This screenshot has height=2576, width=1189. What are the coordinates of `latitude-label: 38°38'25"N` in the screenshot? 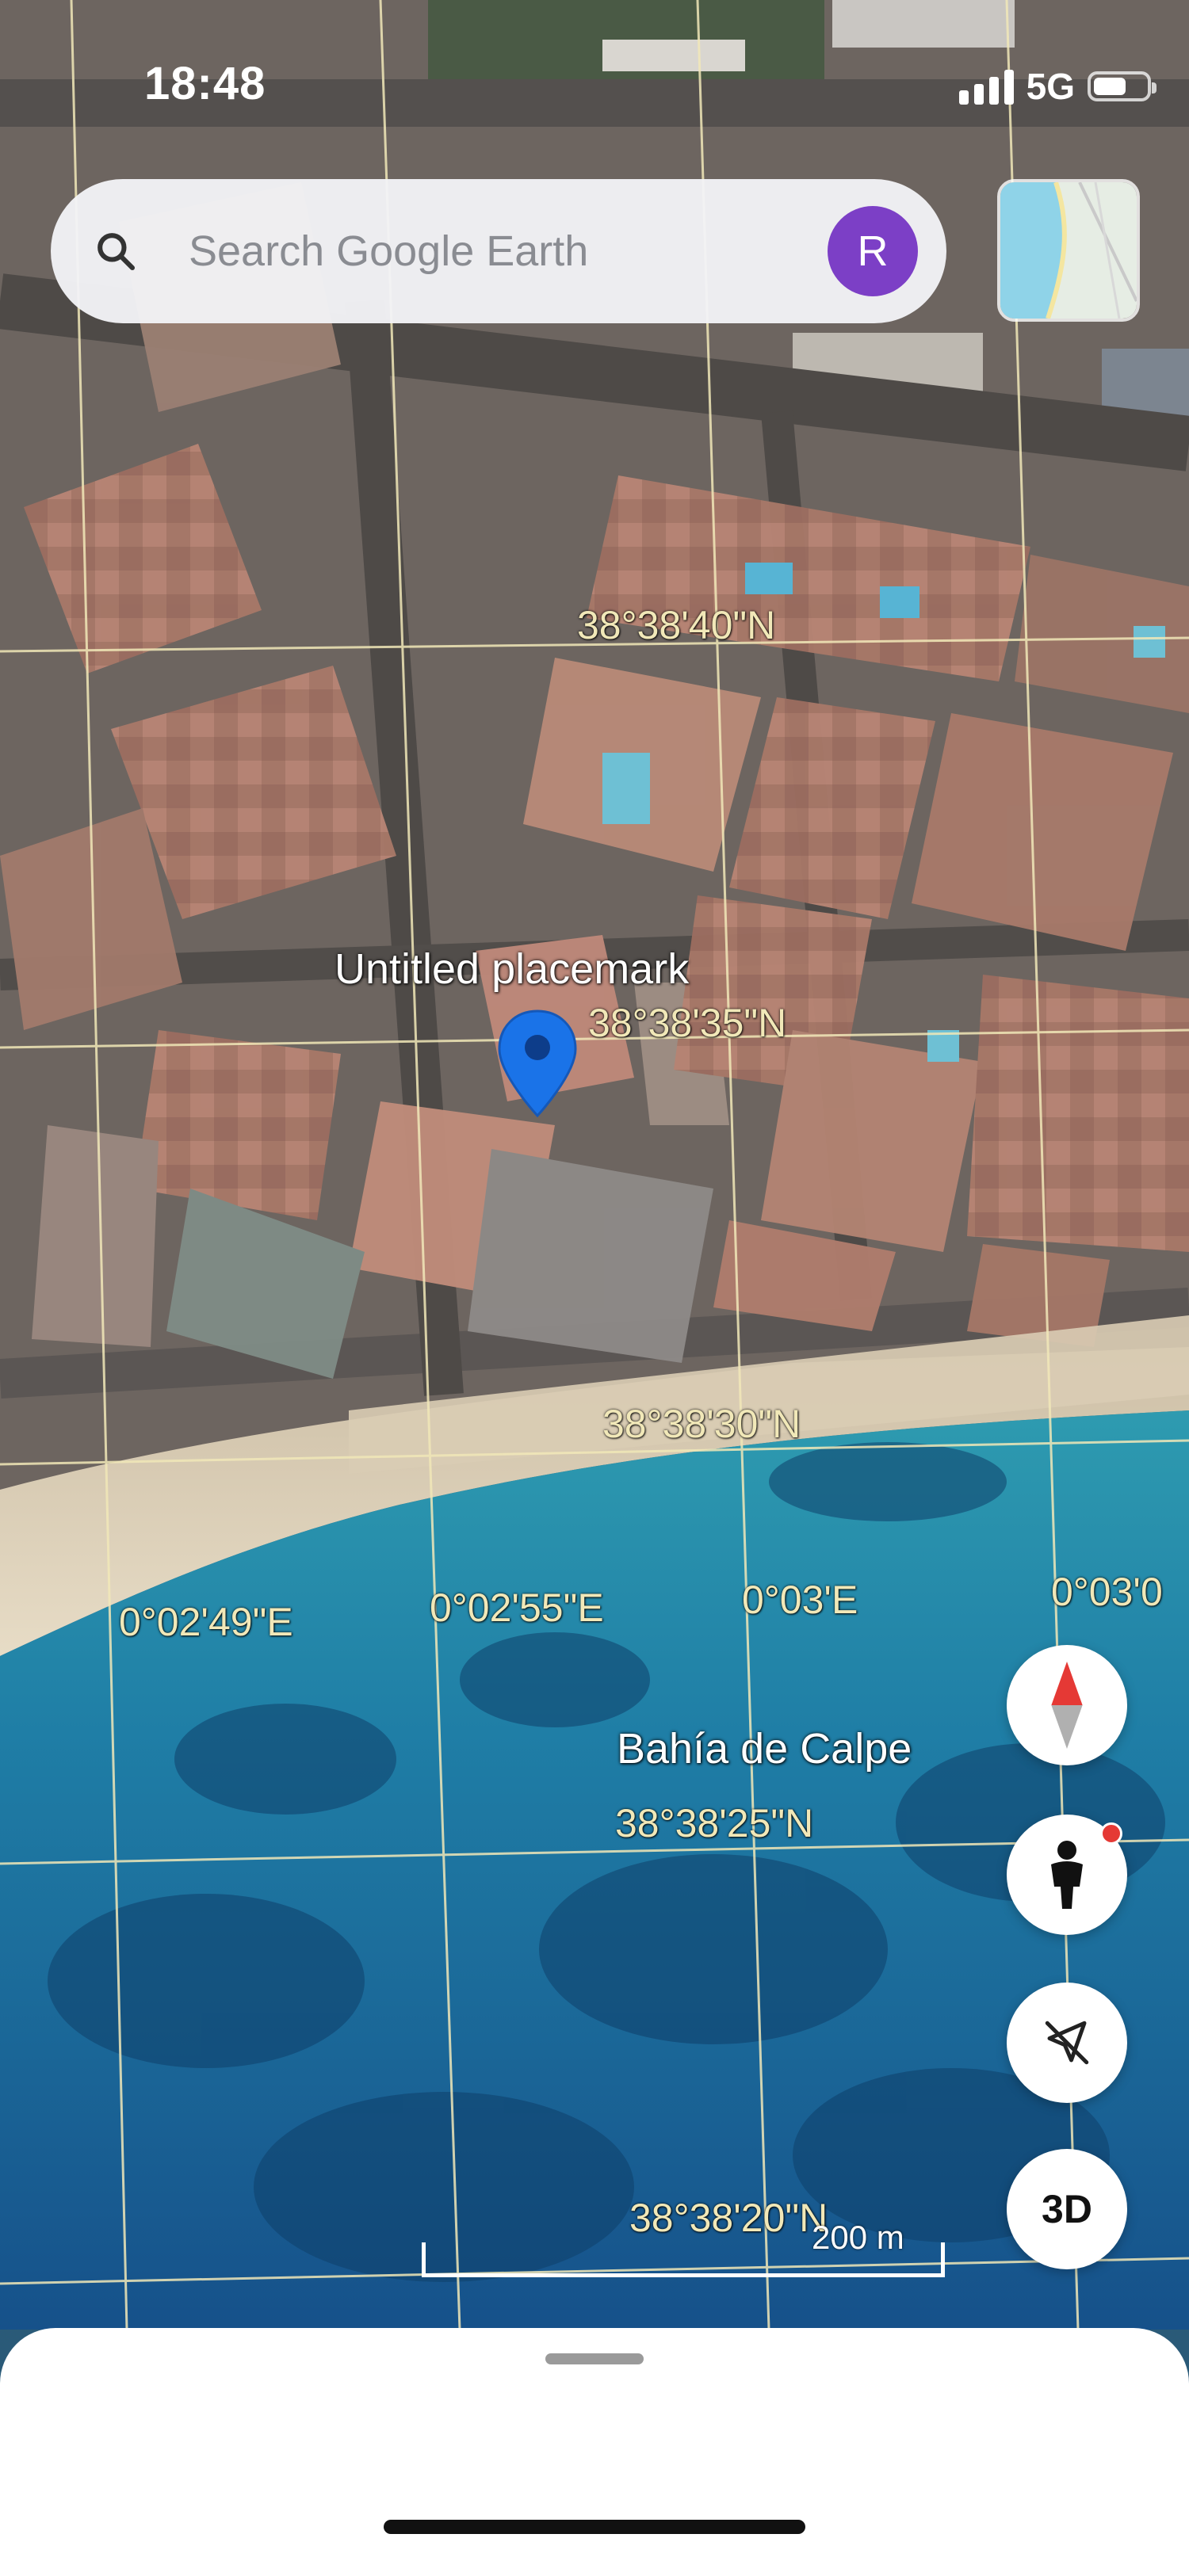 It's located at (714, 1823).